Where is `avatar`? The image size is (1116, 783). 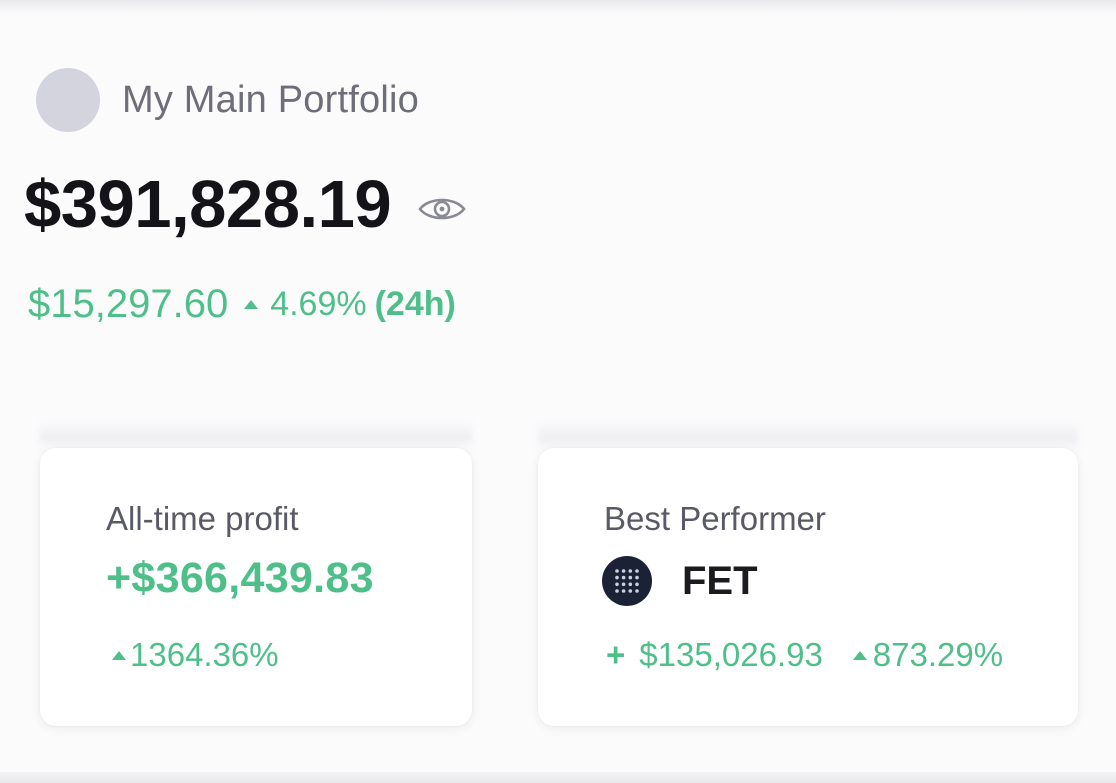
avatar is located at coordinates (68, 100).